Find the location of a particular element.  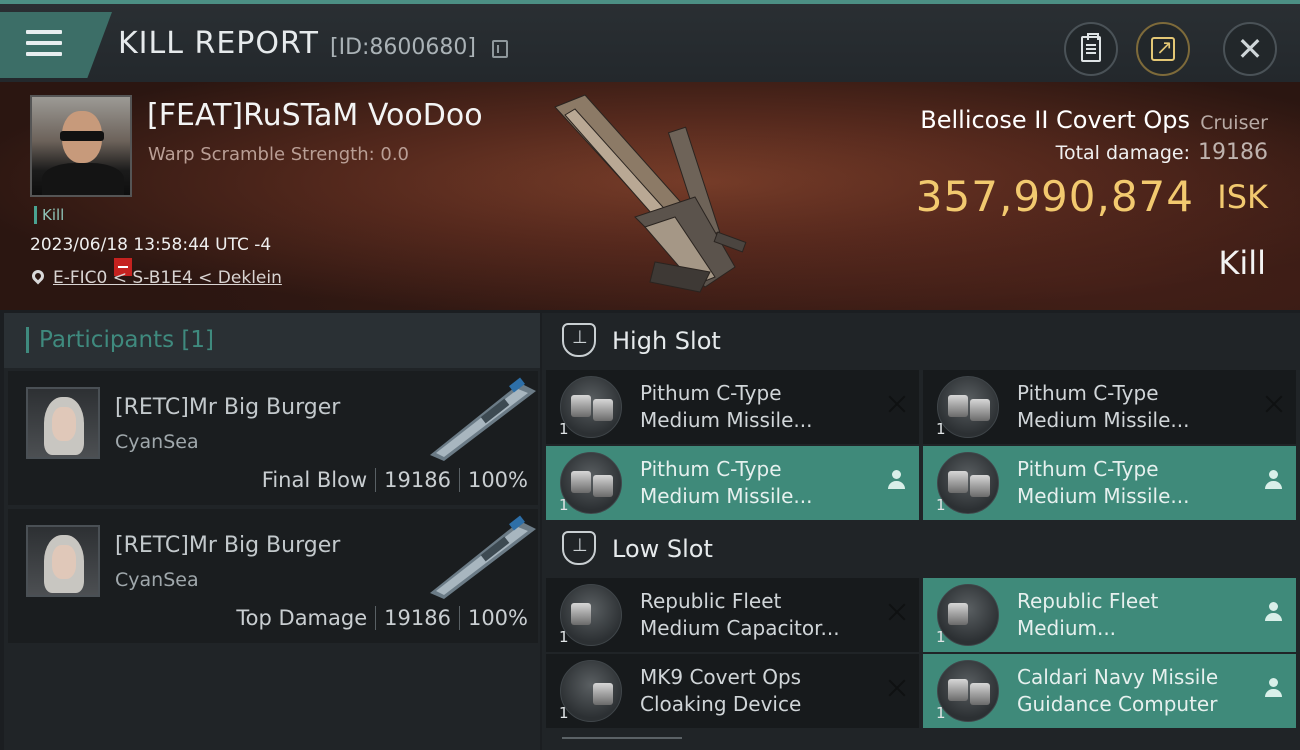

participant-role: Final Blow is located at coordinates (314, 480).